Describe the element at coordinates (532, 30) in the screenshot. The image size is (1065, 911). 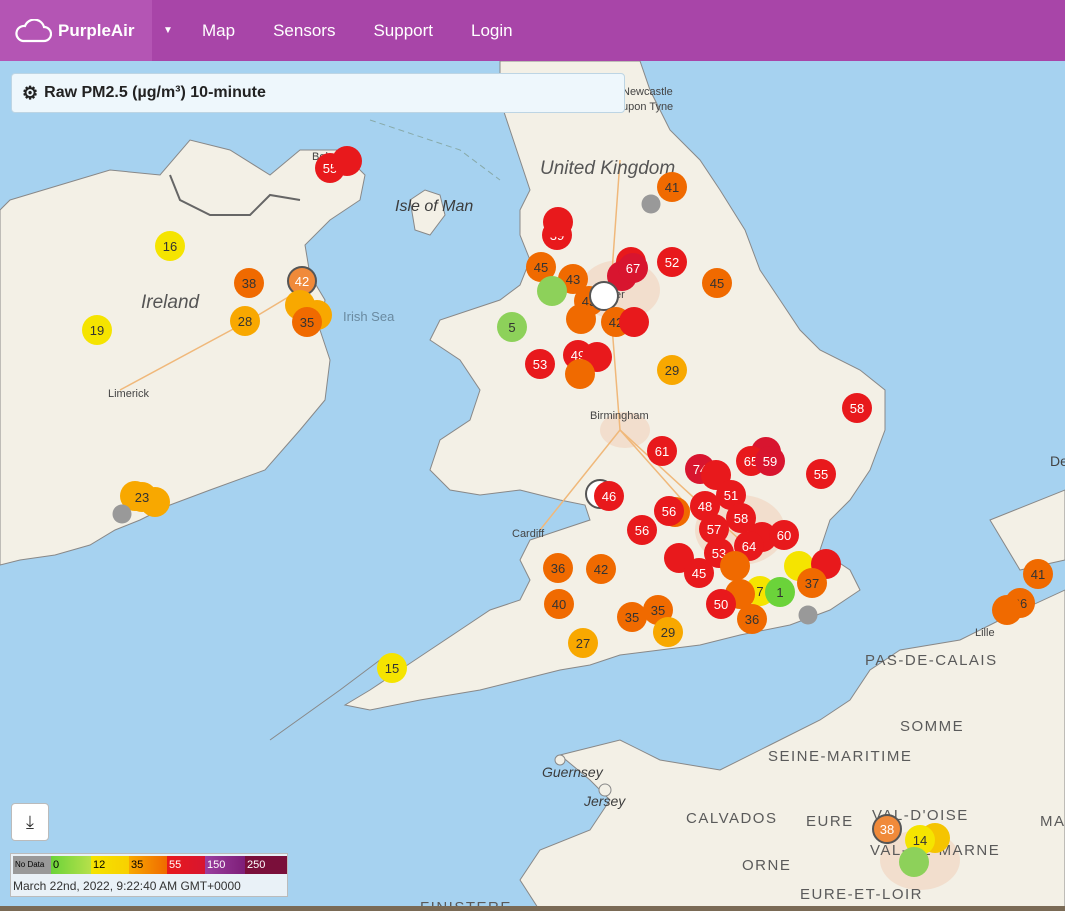
I see `top-navbar: PurpleAir ▼ Map Sensors Support Login` at that location.